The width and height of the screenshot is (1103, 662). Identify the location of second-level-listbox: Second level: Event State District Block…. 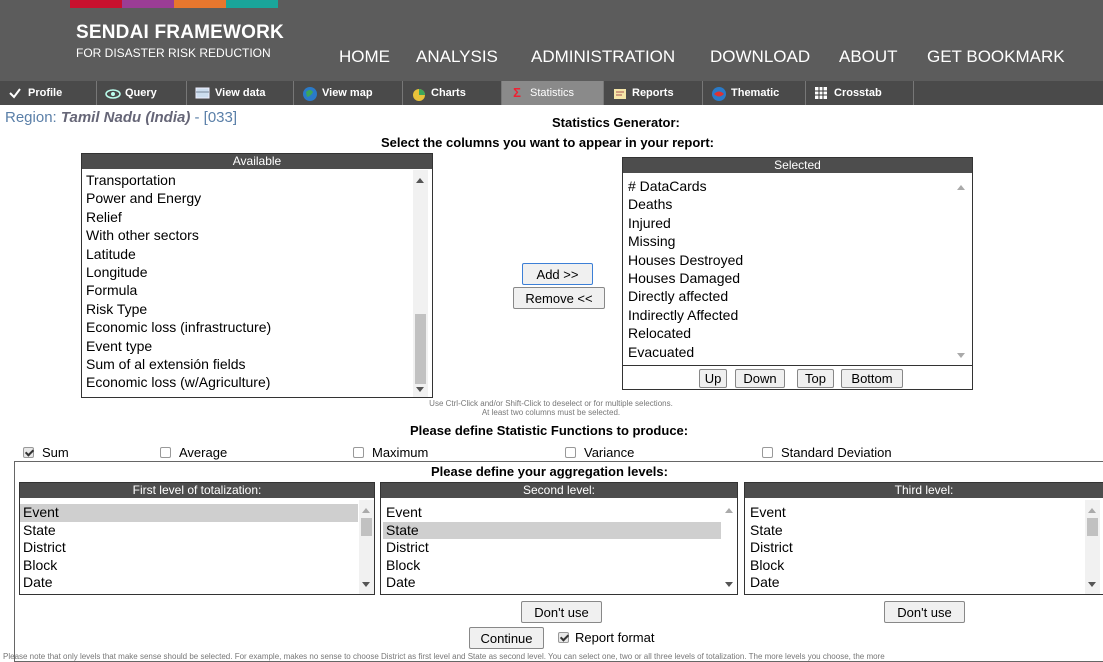
(559, 538).